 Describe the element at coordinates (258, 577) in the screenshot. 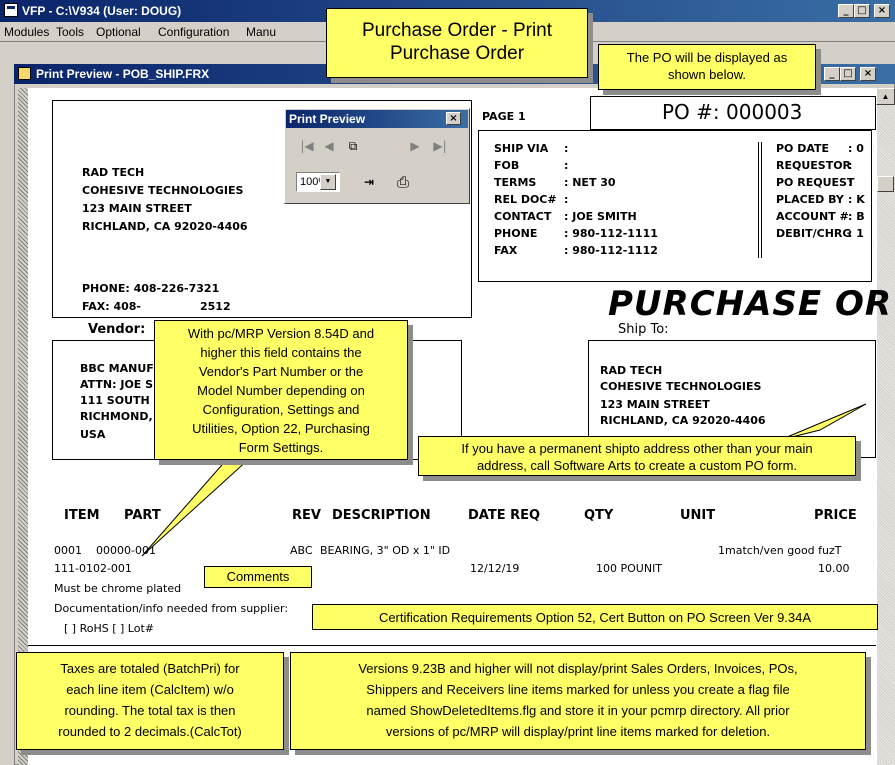

I see `comments-callout: Comments` at that location.